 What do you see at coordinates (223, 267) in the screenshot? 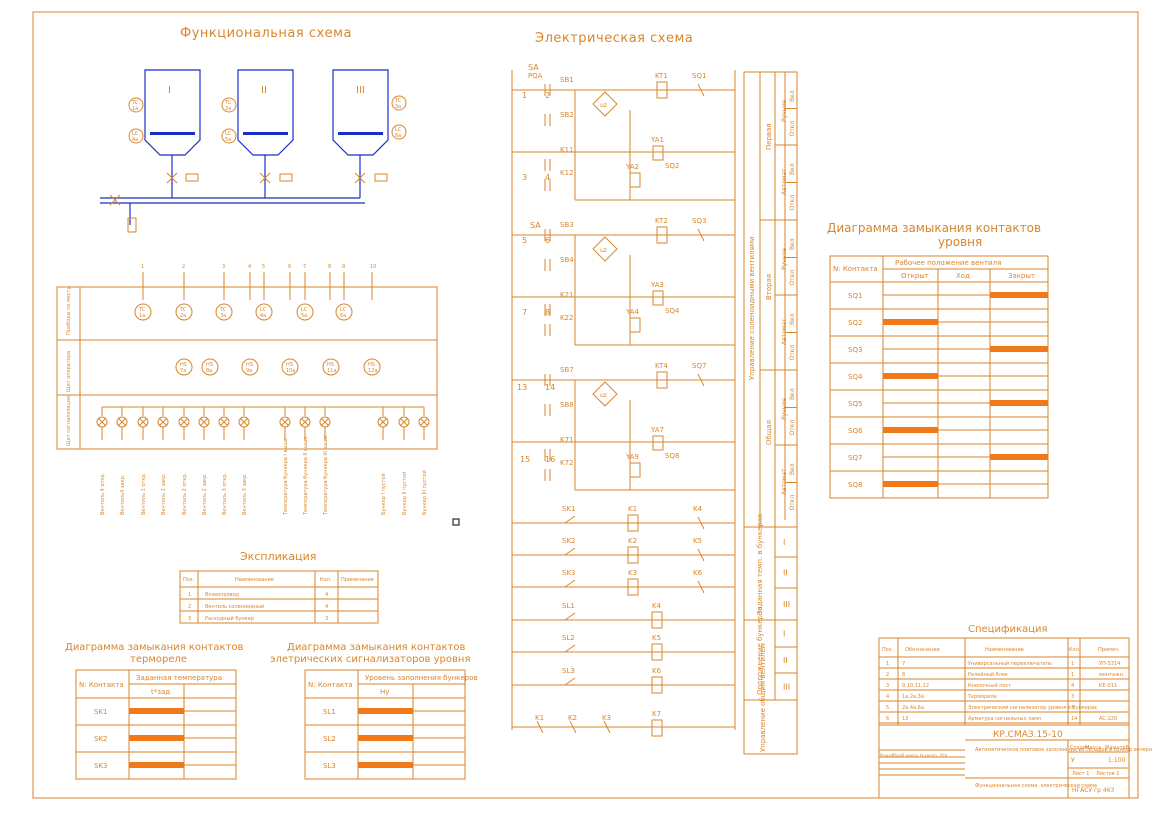
I see `column-number: 3` at bounding box center [223, 267].